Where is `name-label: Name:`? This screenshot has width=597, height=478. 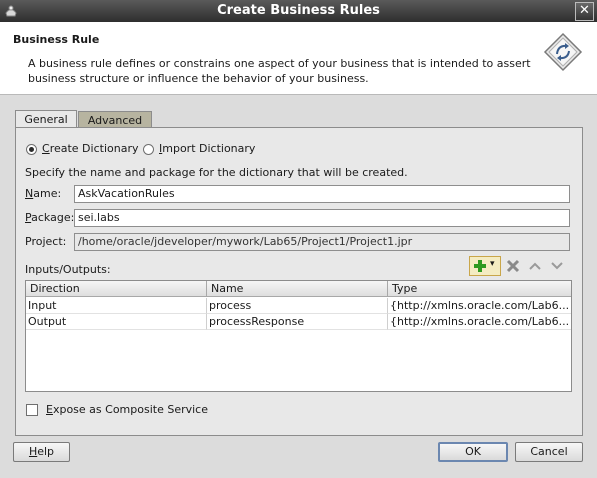 name-label: Name: is located at coordinates (43, 193).